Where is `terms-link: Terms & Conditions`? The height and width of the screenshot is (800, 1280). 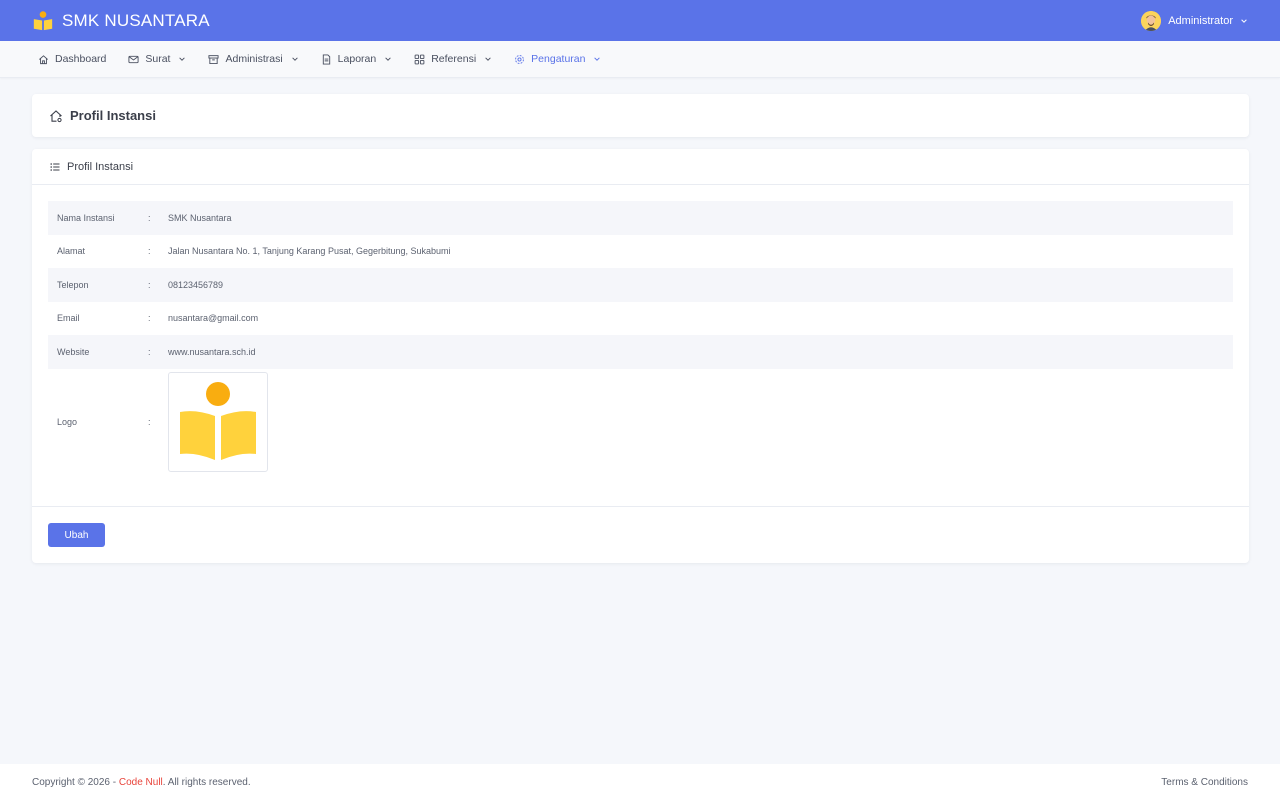
terms-link: Terms & Conditions is located at coordinates (1204, 782).